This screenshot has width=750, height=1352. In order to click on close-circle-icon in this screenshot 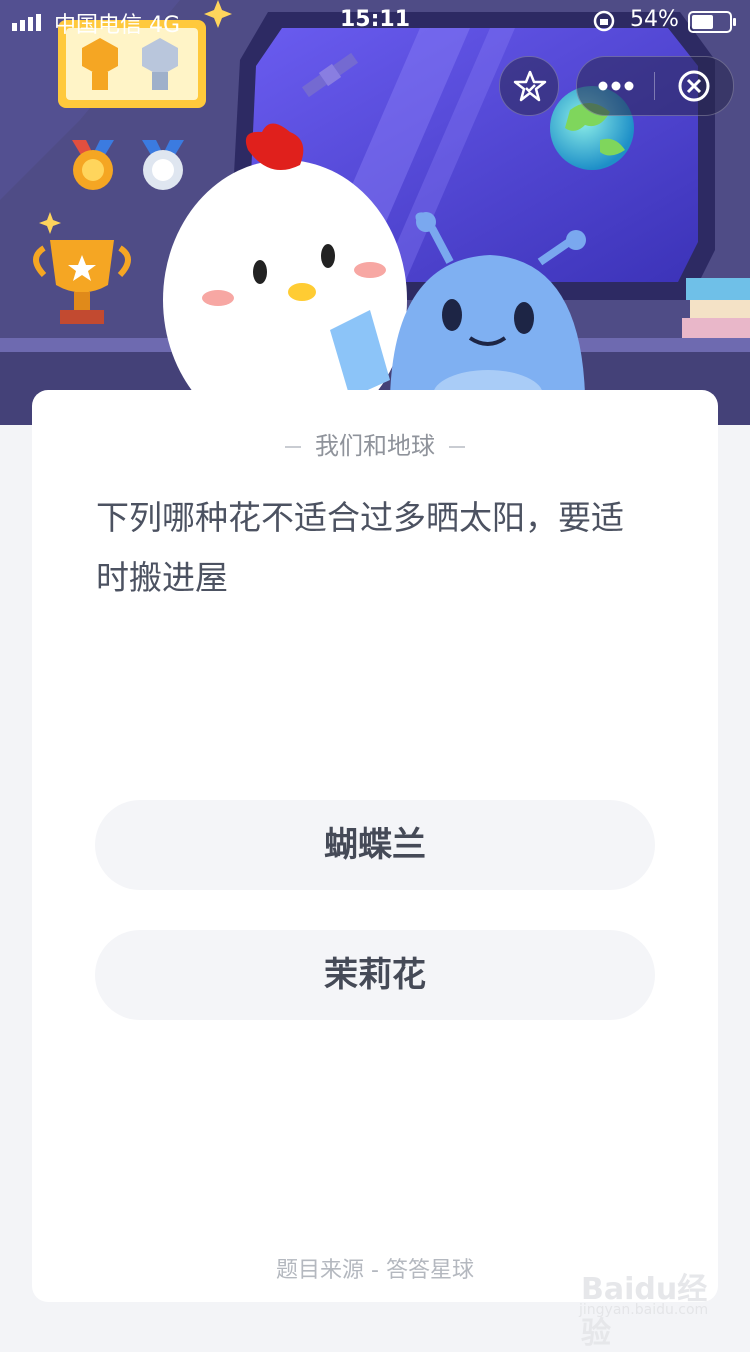, I will do `click(694, 86)`.